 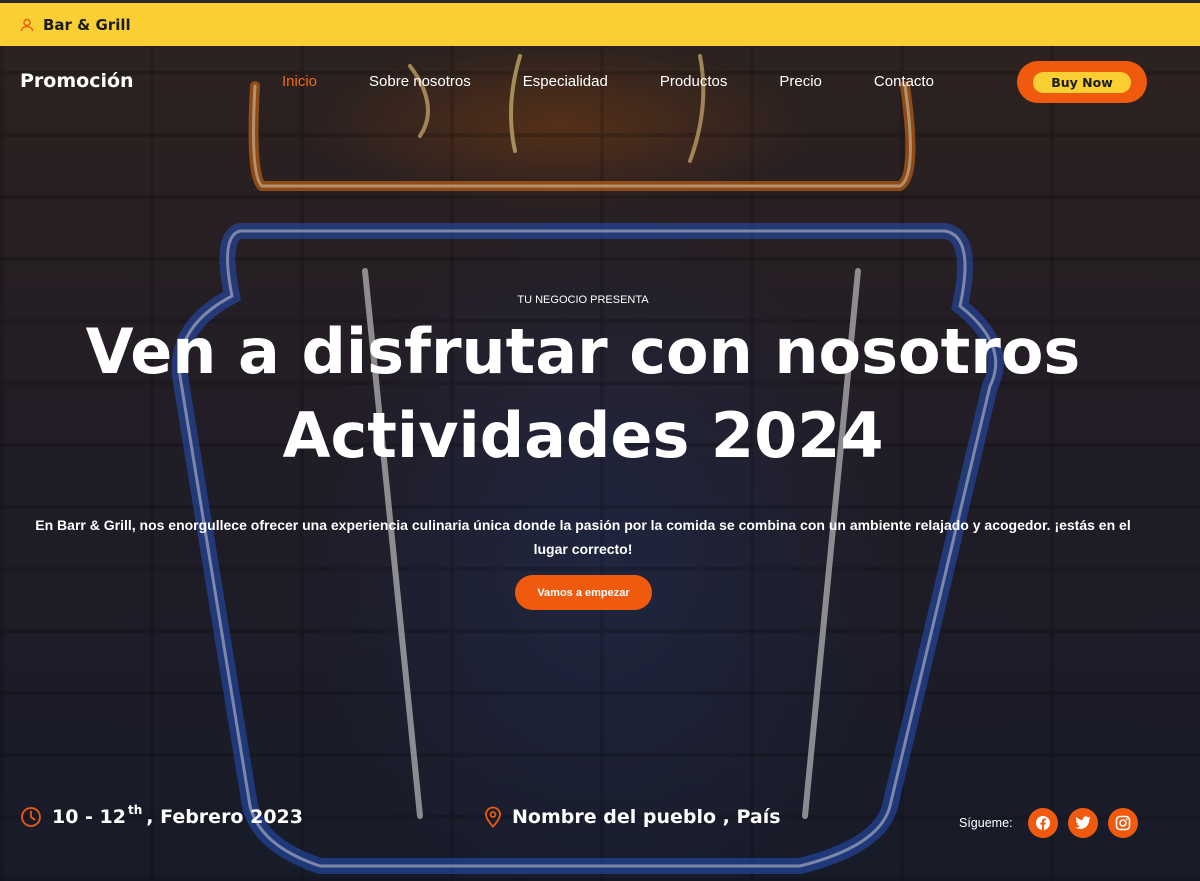 What do you see at coordinates (986, 823) in the screenshot?
I see `social-label: Sígueme:` at bounding box center [986, 823].